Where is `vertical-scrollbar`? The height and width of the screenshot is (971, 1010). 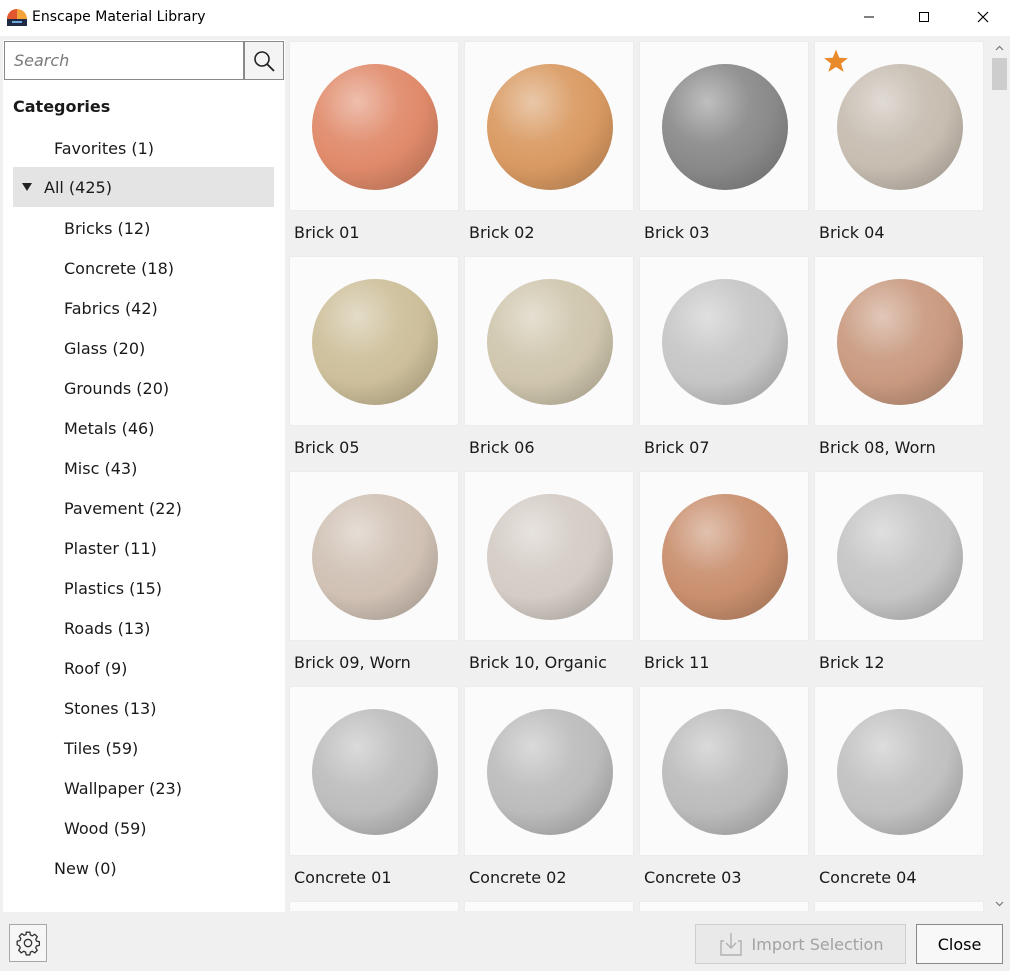
vertical-scrollbar is located at coordinates (999, 476).